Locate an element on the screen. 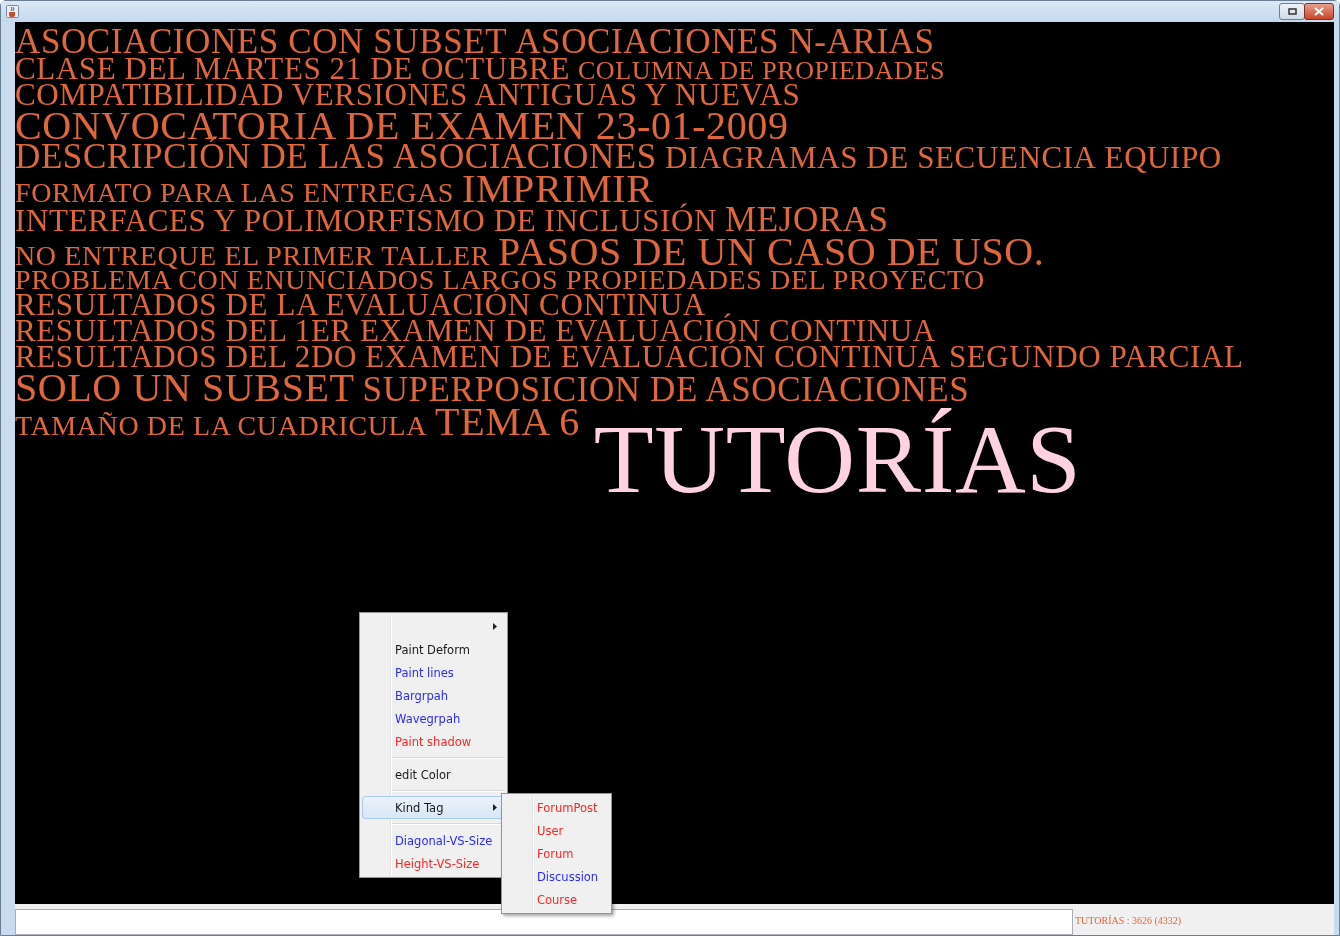 The width and height of the screenshot is (1340, 936). restore-button is located at coordinates (1292, 11).